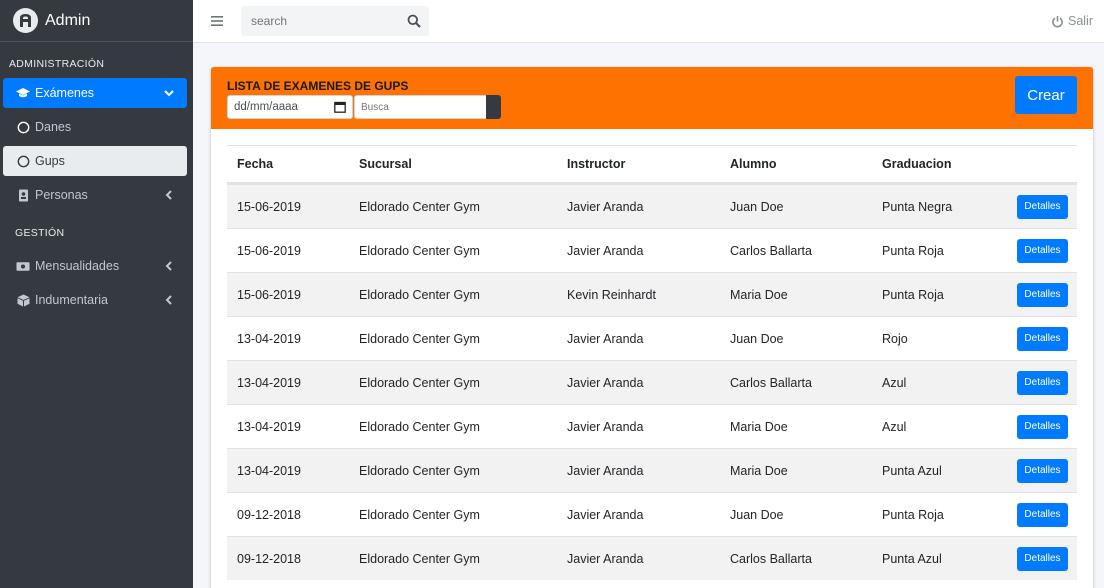 Image resolution: width=1104 pixels, height=588 pixels. Describe the element at coordinates (95, 127) in the screenshot. I see `sidebar-item-danes: Danes` at that location.